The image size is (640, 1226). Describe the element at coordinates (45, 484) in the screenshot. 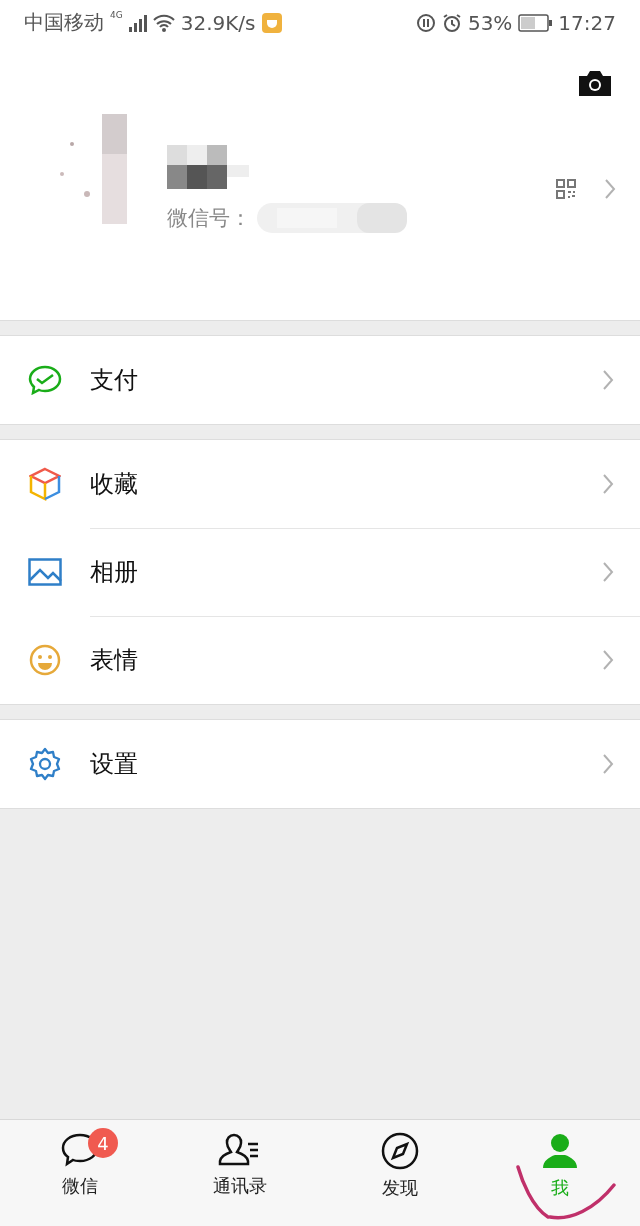

I see `cube-icon` at that location.